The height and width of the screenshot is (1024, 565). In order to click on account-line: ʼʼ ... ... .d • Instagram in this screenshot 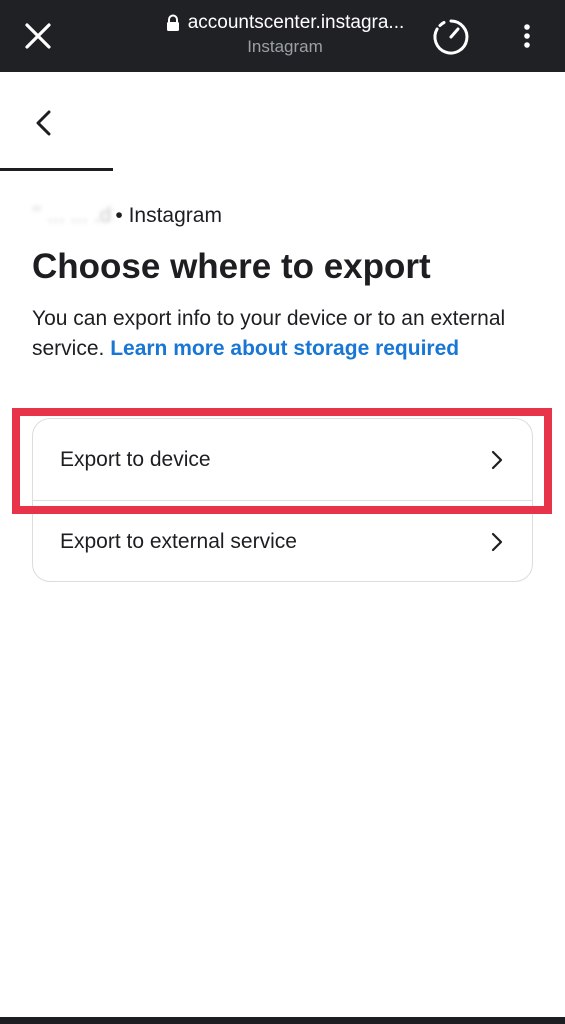, I will do `click(127, 216)`.